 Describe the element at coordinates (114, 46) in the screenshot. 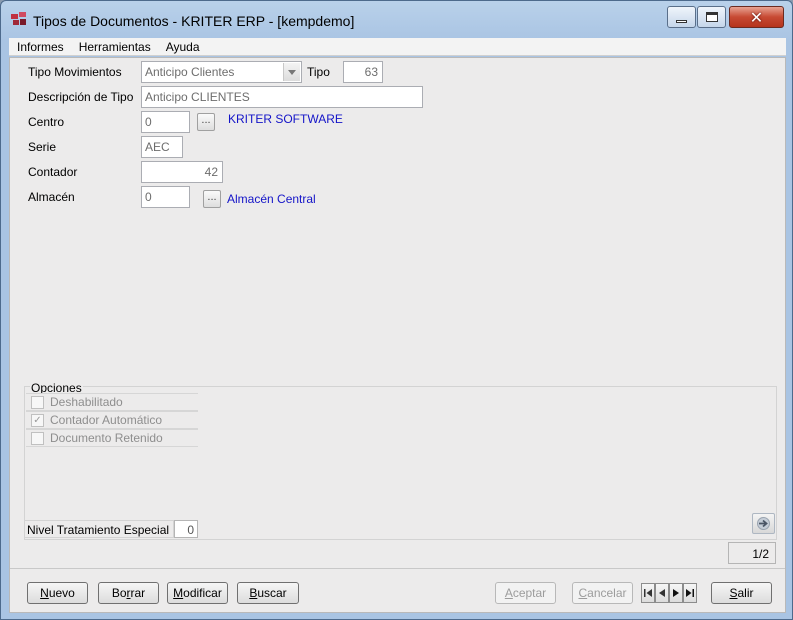

I see `menu-herramientas: Herramientas` at that location.